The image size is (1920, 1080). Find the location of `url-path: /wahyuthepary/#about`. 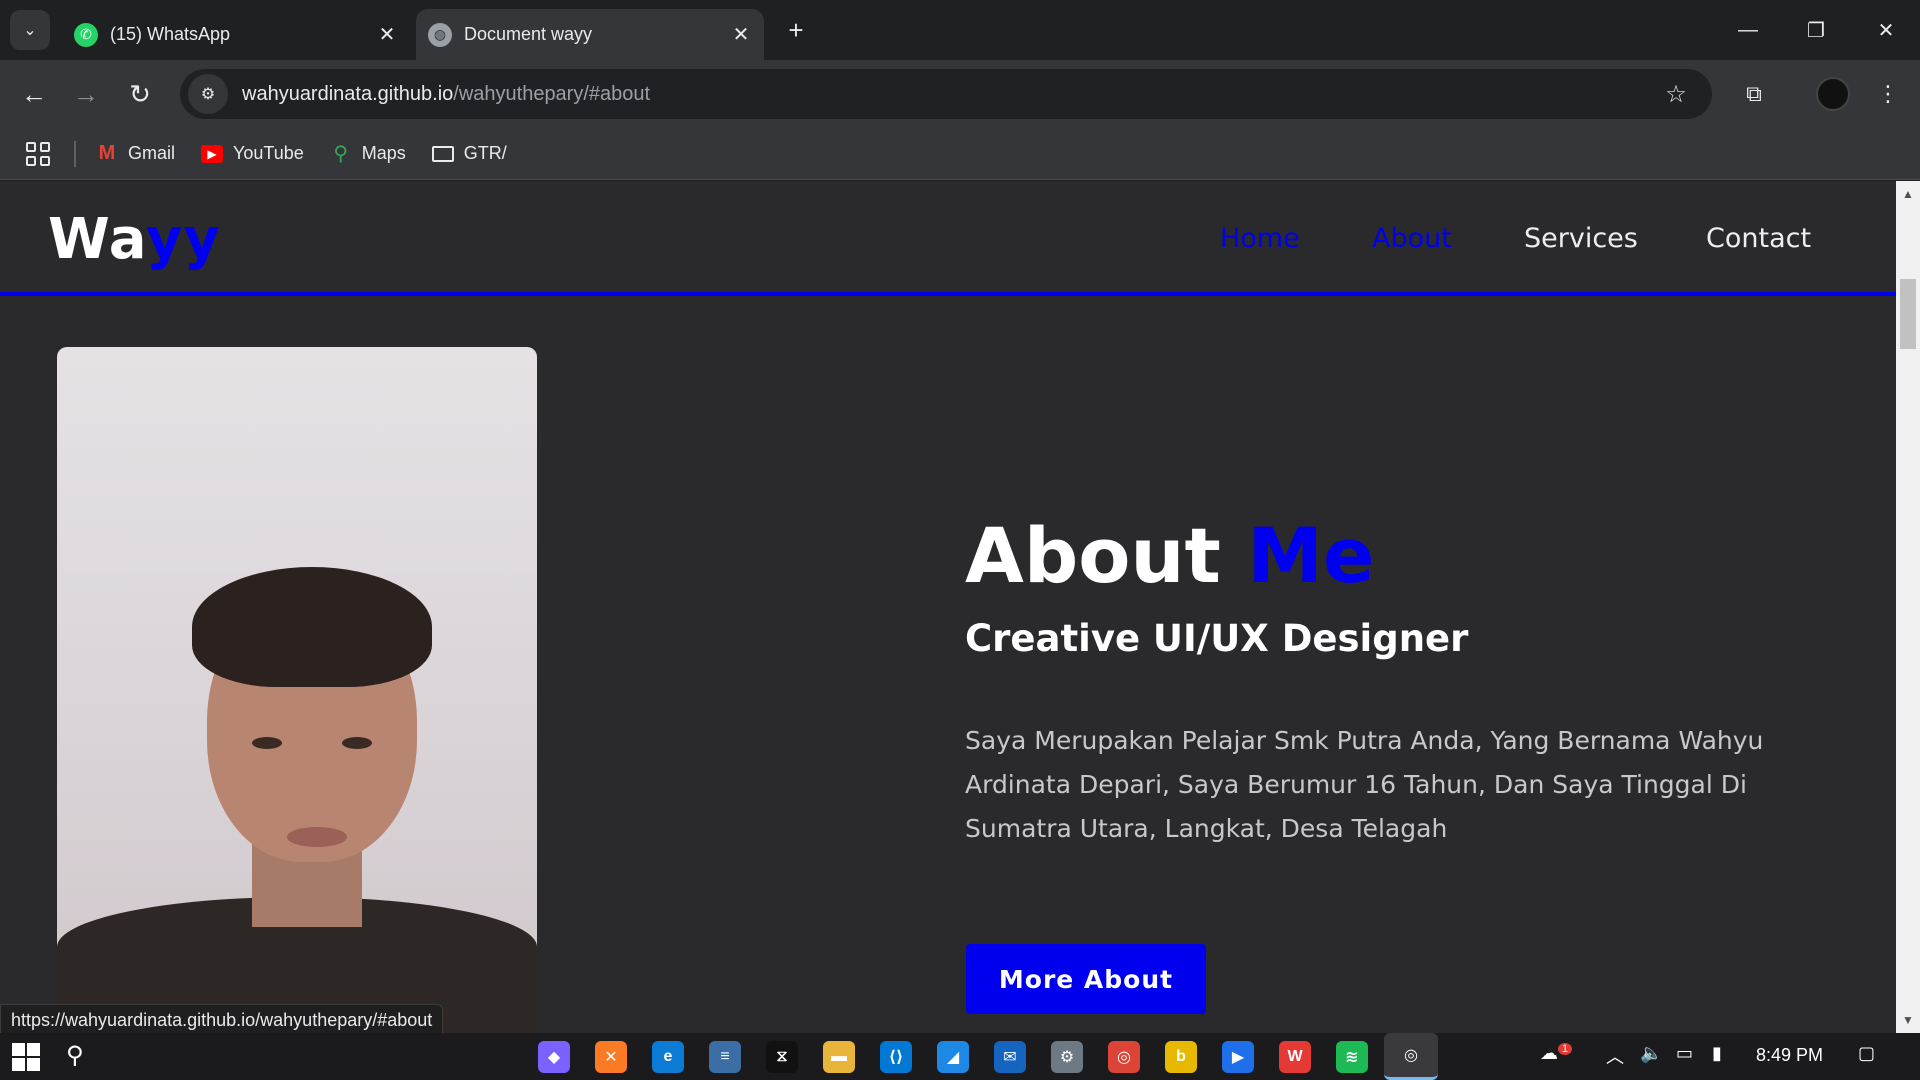

url-path: /wahyuthepary/#about is located at coordinates (552, 93).